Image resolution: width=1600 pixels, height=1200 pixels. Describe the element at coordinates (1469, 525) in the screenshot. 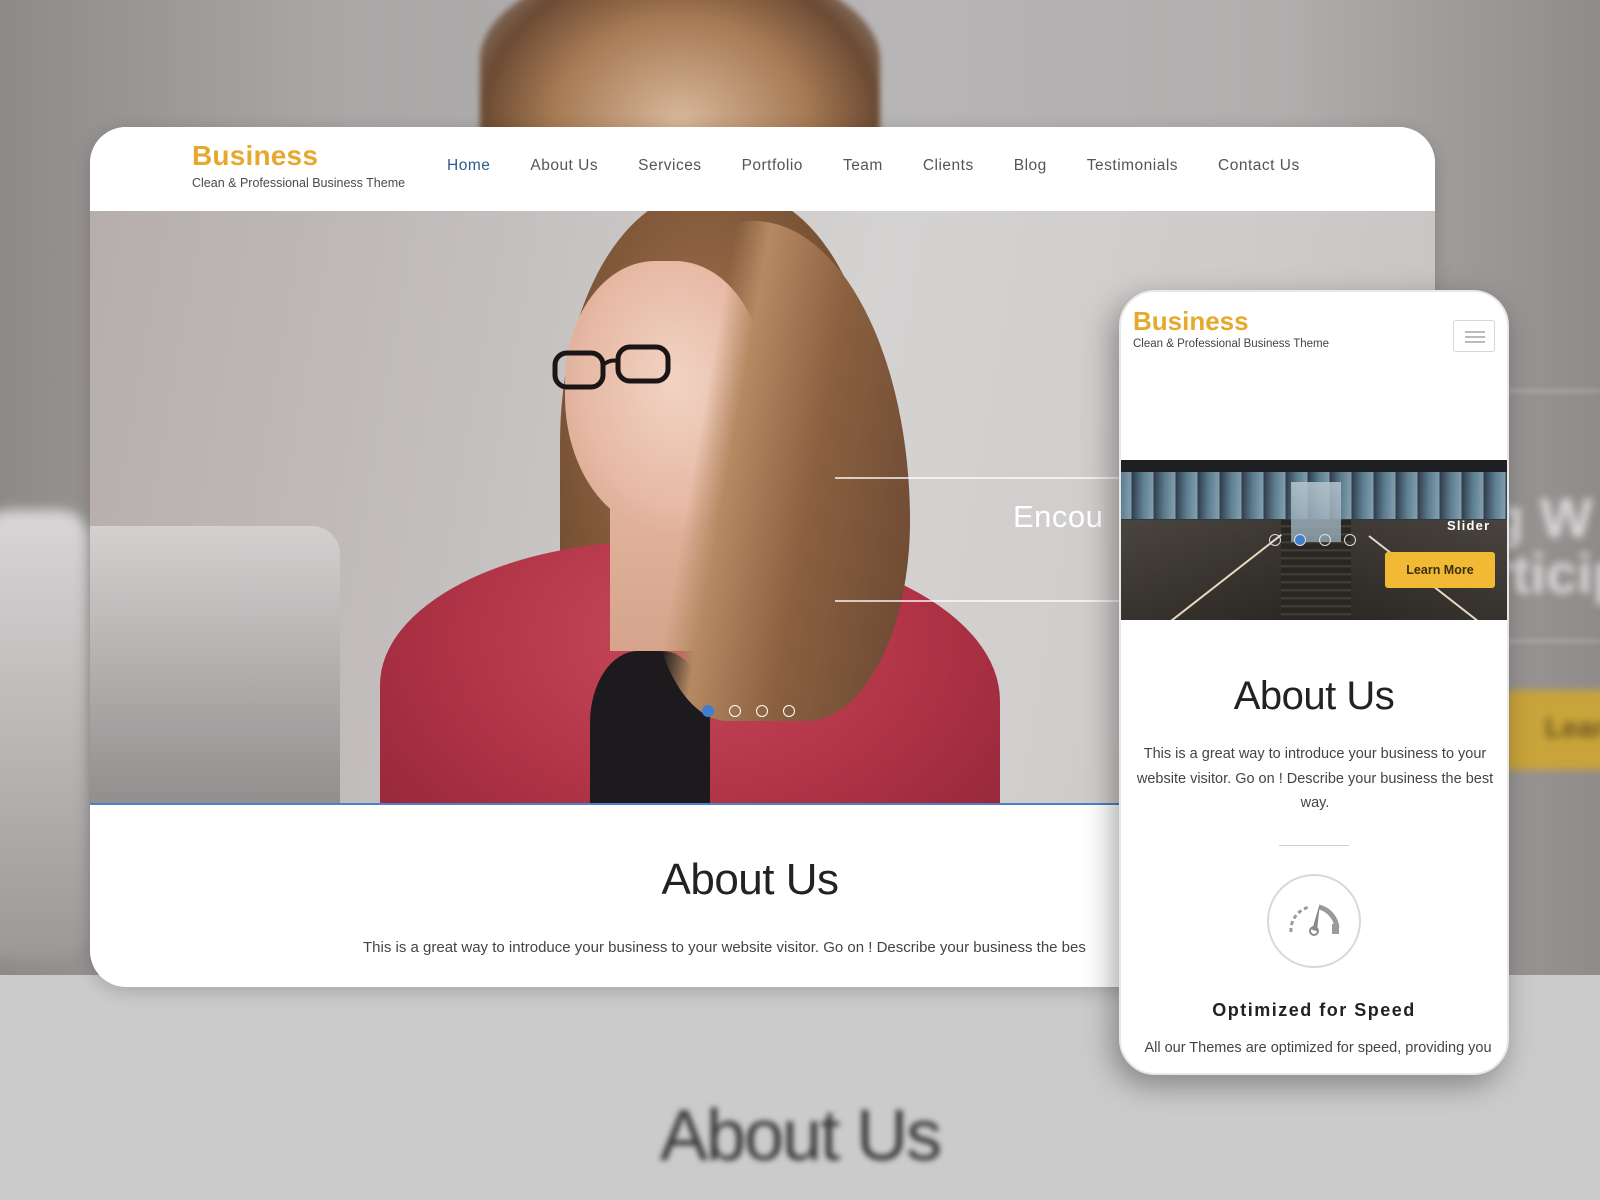

I see `slider-caption: Slider` at that location.